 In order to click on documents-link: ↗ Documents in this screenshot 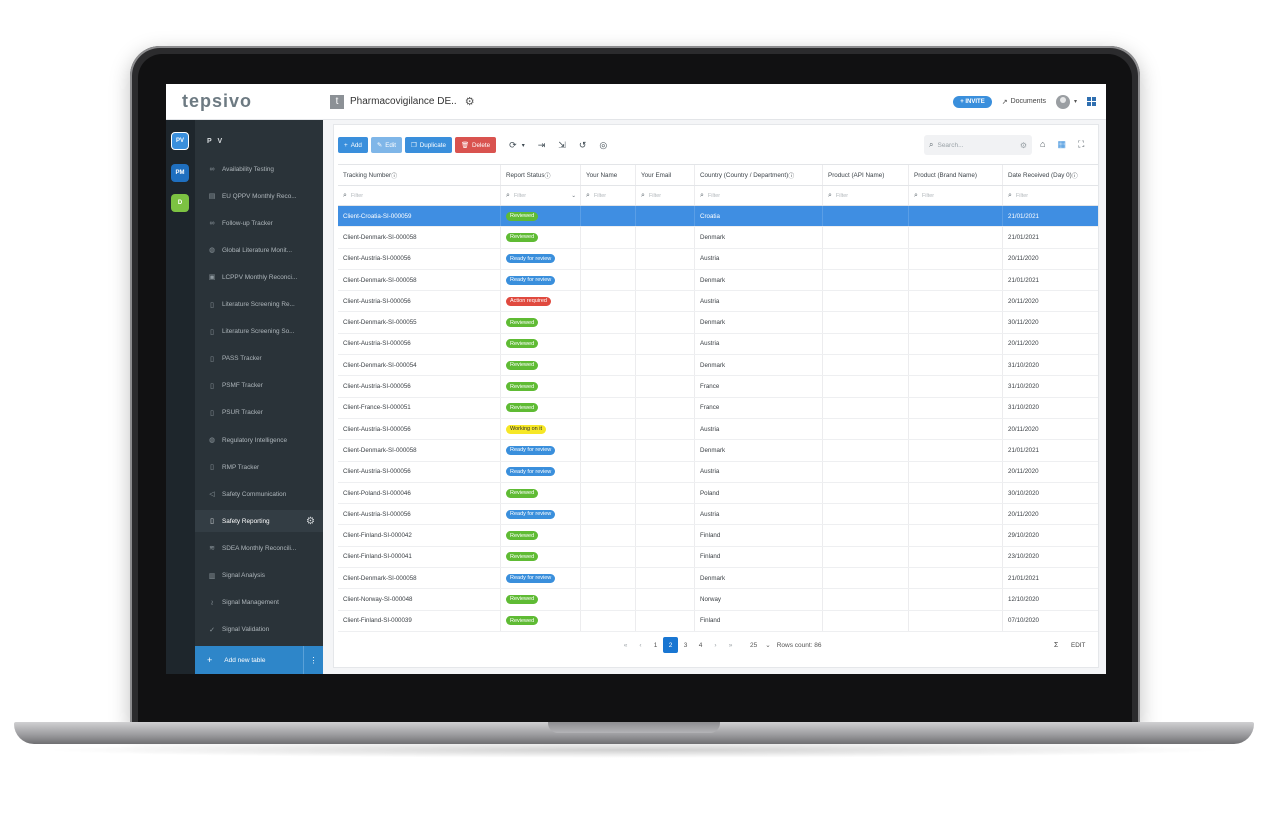, I will do `click(1024, 102)`.